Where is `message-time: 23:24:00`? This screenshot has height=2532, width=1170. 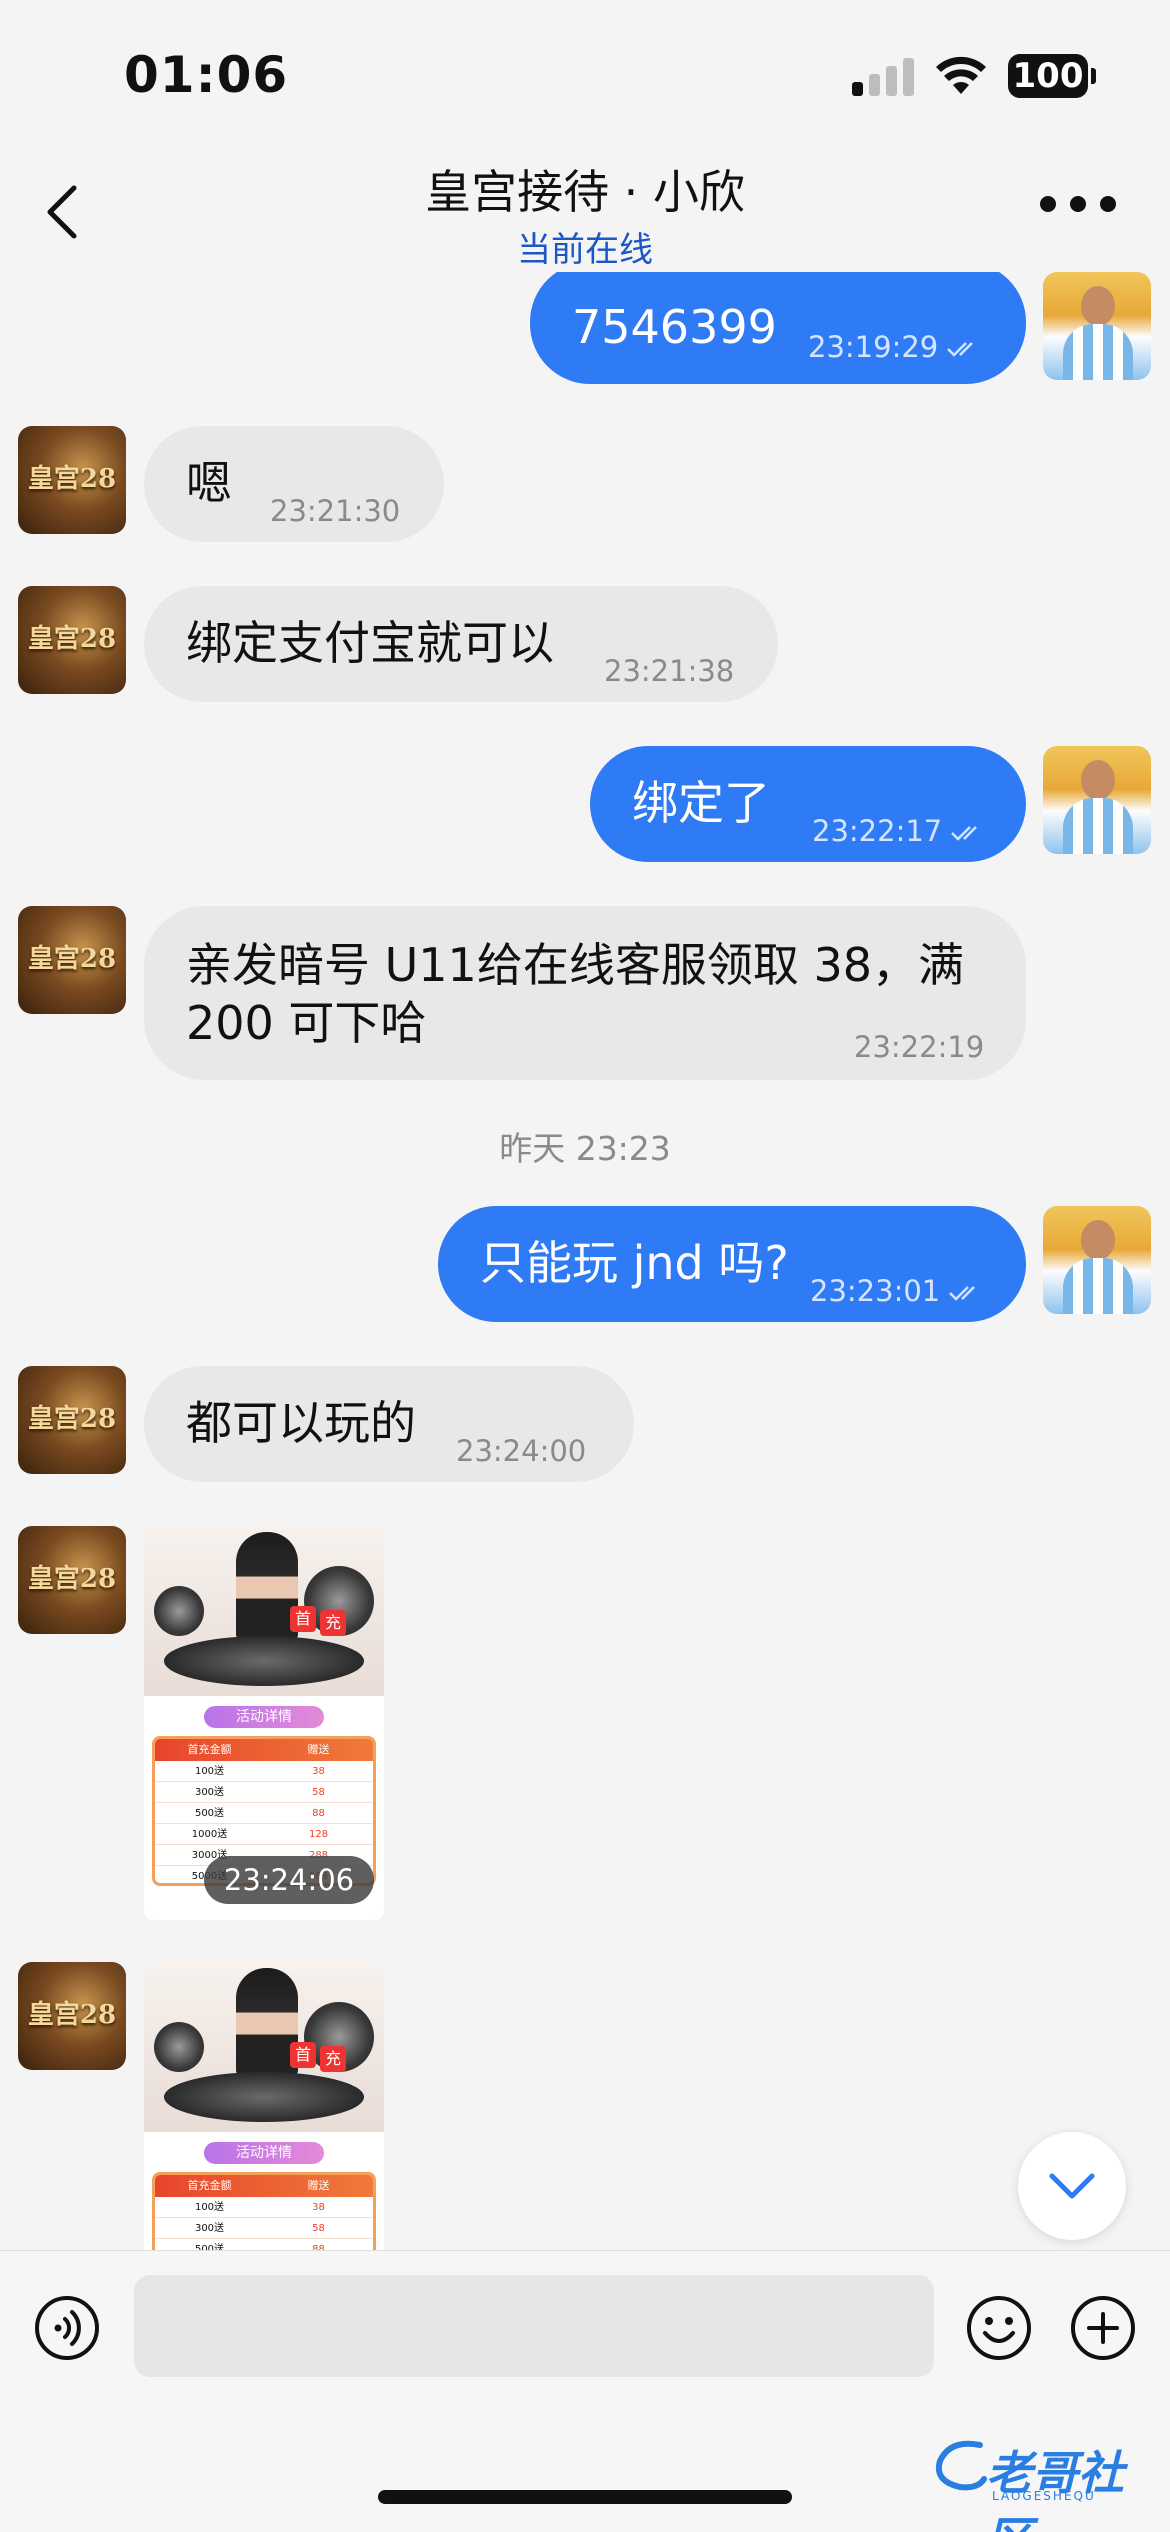
message-time: 23:24:00 is located at coordinates (521, 1451).